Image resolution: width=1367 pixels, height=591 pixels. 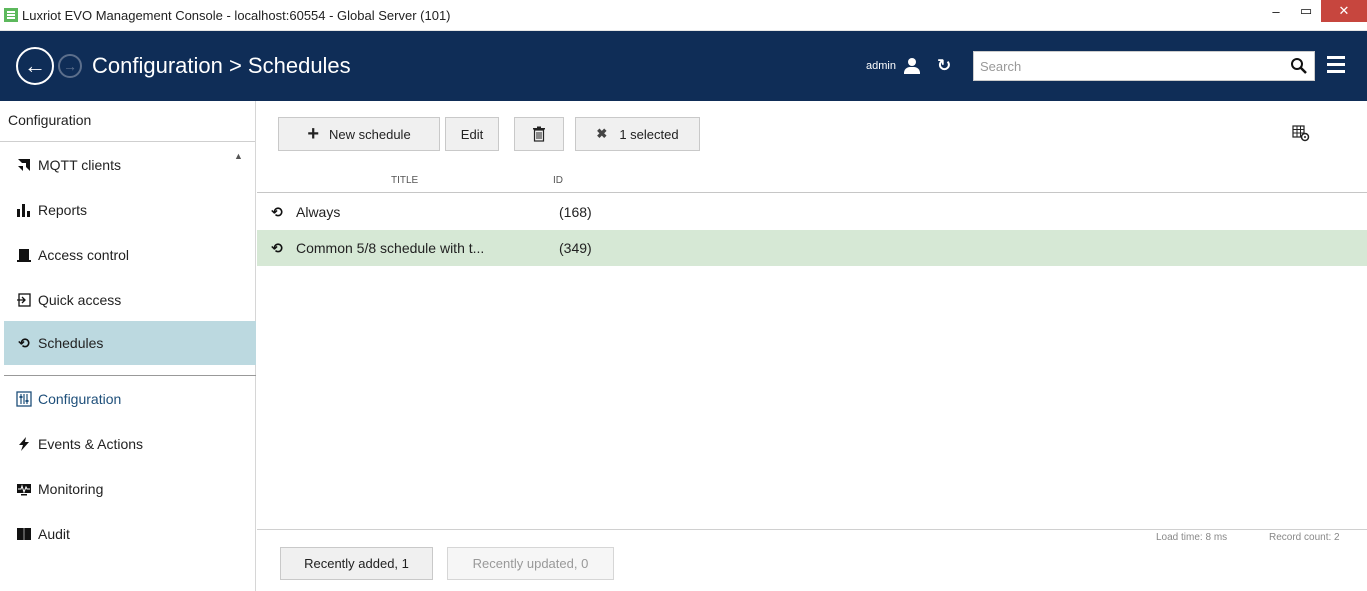 What do you see at coordinates (1299, 66) in the screenshot?
I see `search-icon` at bounding box center [1299, 66].